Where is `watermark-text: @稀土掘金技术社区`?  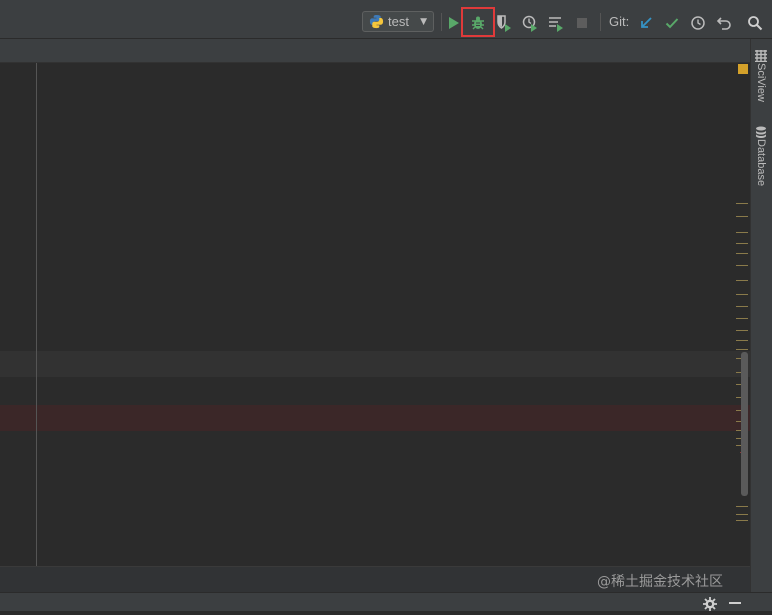 watermark-text: @稀土掘金技术社区 is located at coordinates (660, 582).